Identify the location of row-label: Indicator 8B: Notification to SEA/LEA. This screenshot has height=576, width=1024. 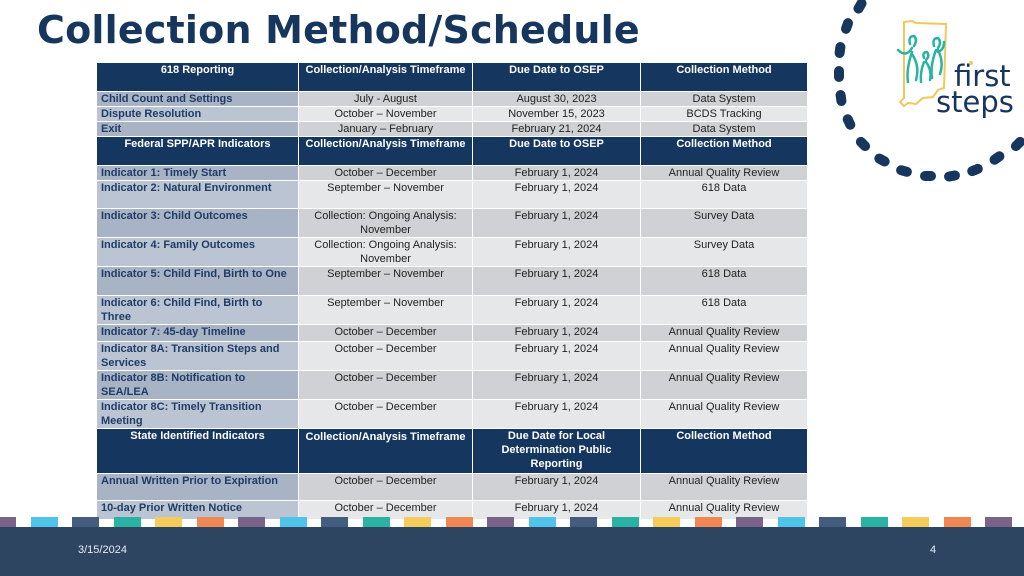
(197, 385).